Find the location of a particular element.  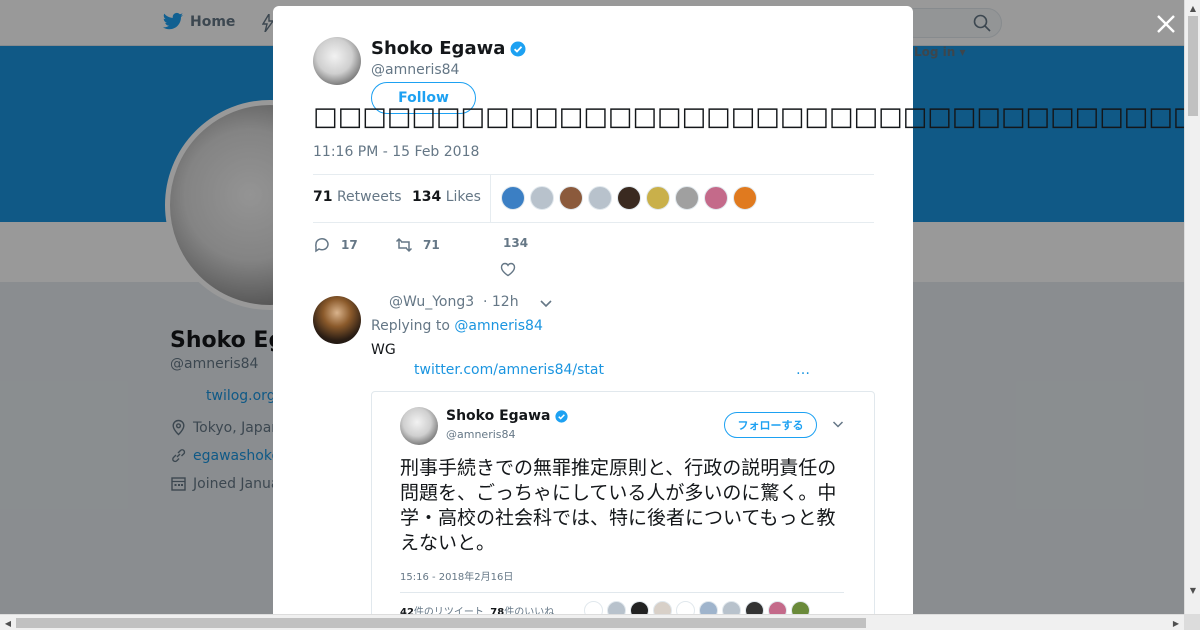

horizontal-scrollbar: ◀ ▶ is located at coordinates (592, 622).